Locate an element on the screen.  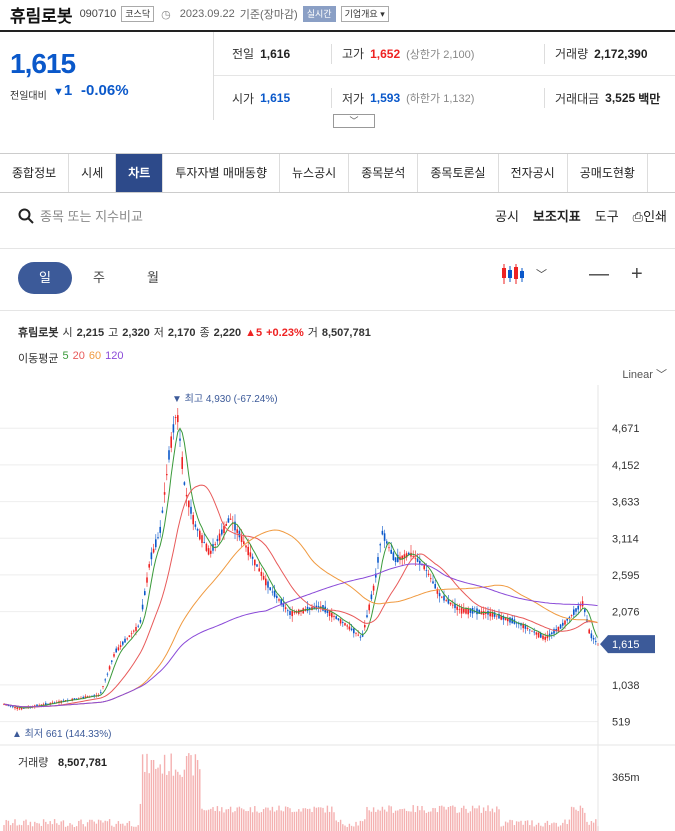
period-day: 일 is located at coordinates (45, 278).